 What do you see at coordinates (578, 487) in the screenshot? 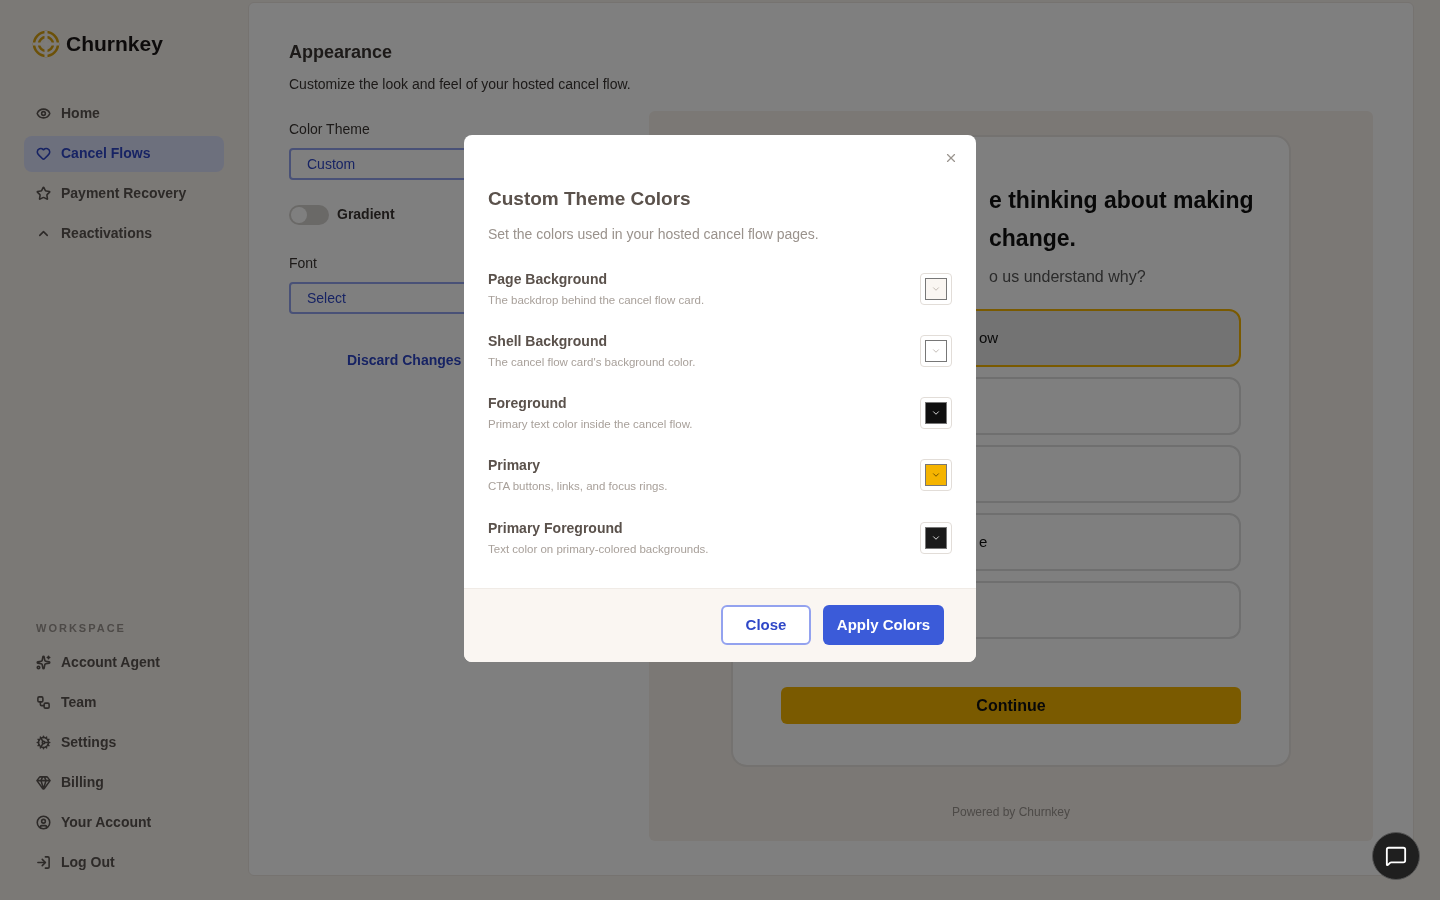
I see `color-description: CTA buttons, links, and focus rings.` at bounding box center [578, 487].